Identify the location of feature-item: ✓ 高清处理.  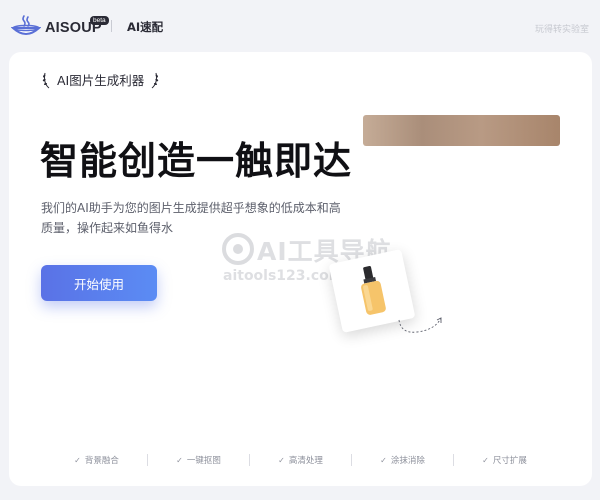
(300, 460).